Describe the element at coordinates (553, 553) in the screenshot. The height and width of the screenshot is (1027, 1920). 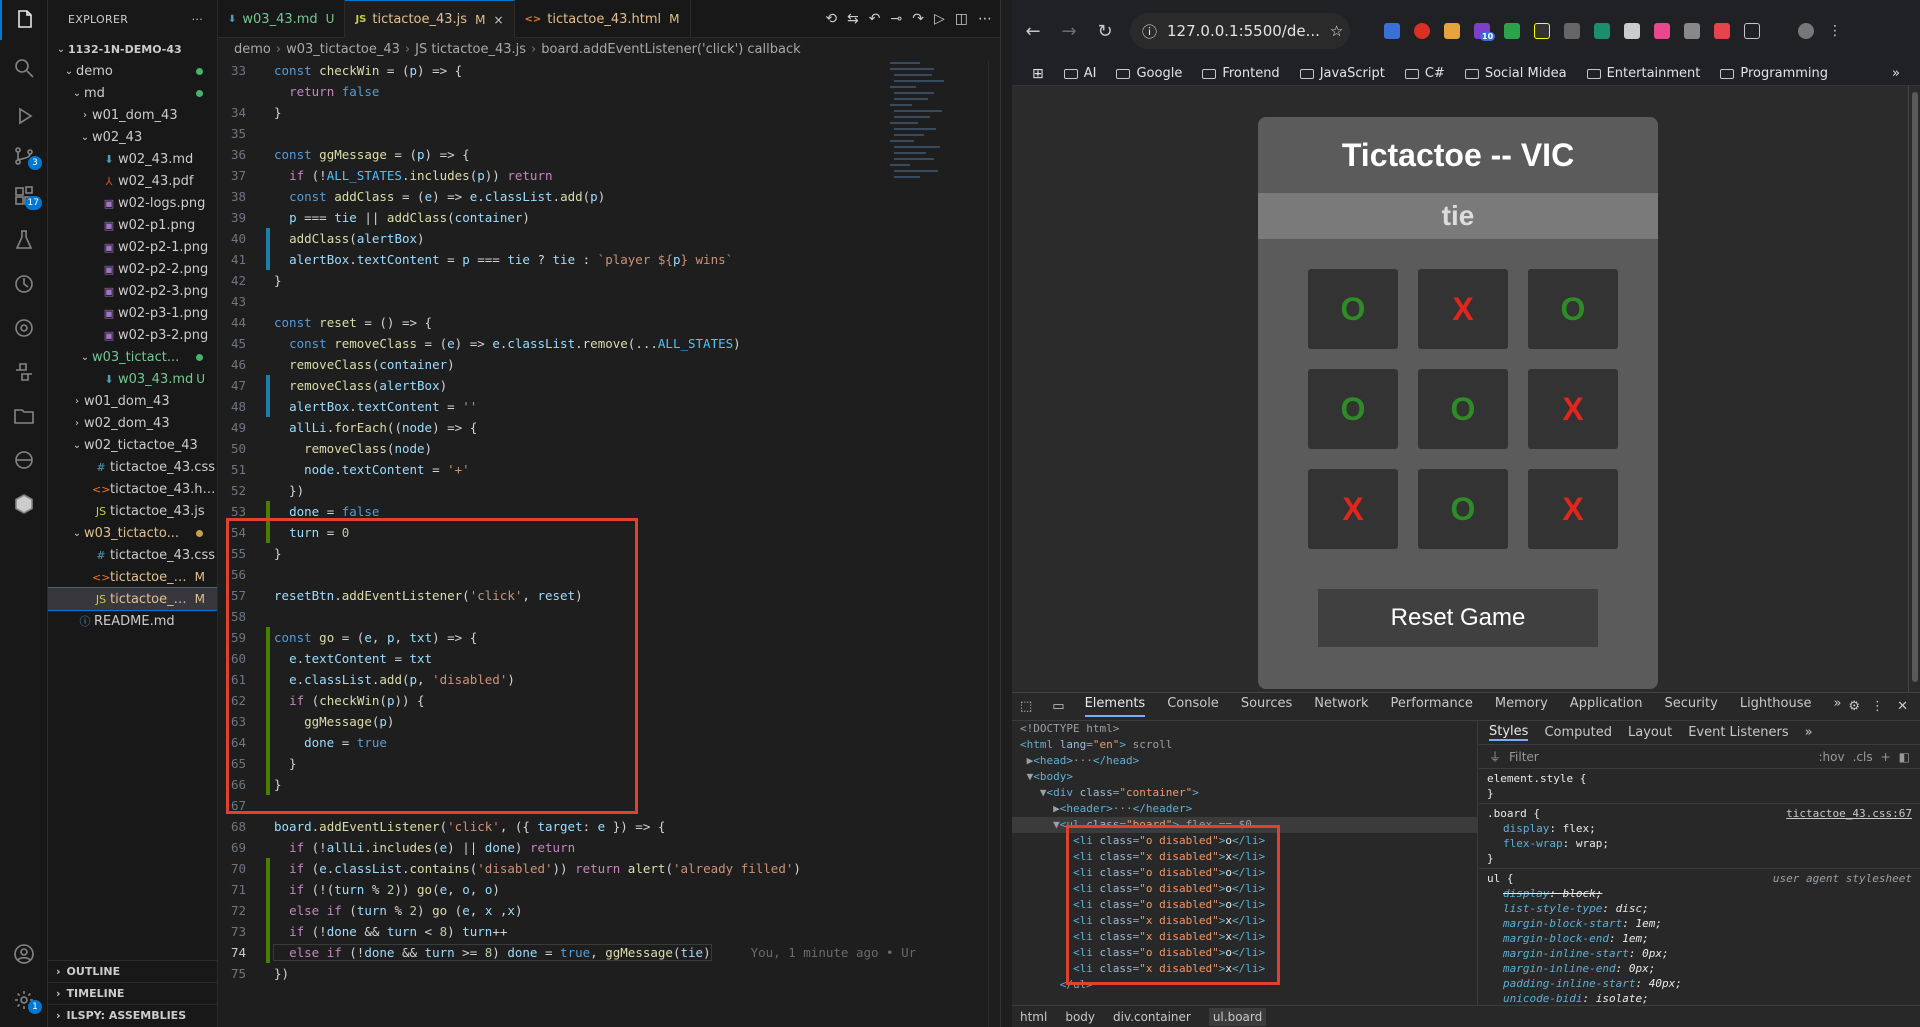
I see `code-line: 55}` at that location.